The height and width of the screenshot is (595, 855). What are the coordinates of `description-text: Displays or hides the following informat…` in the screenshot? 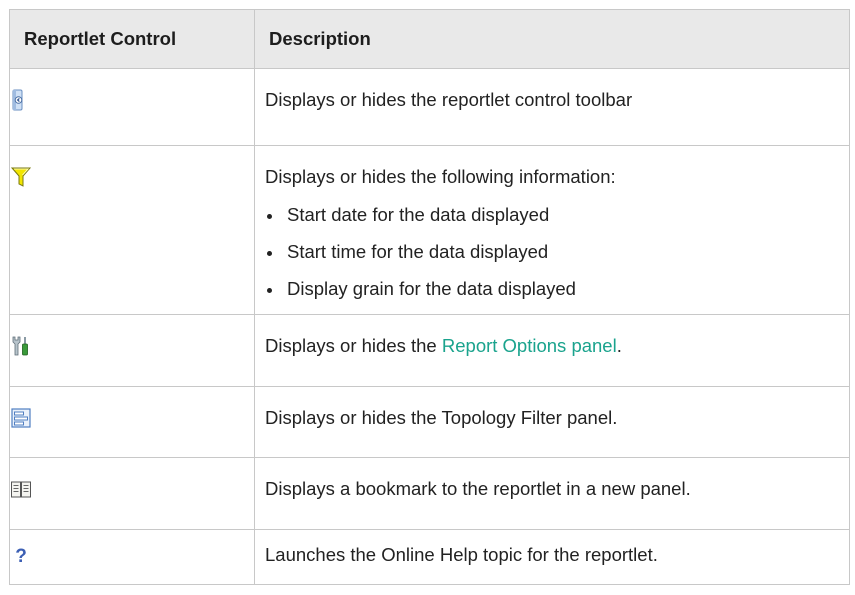 It's located at (440, 176).